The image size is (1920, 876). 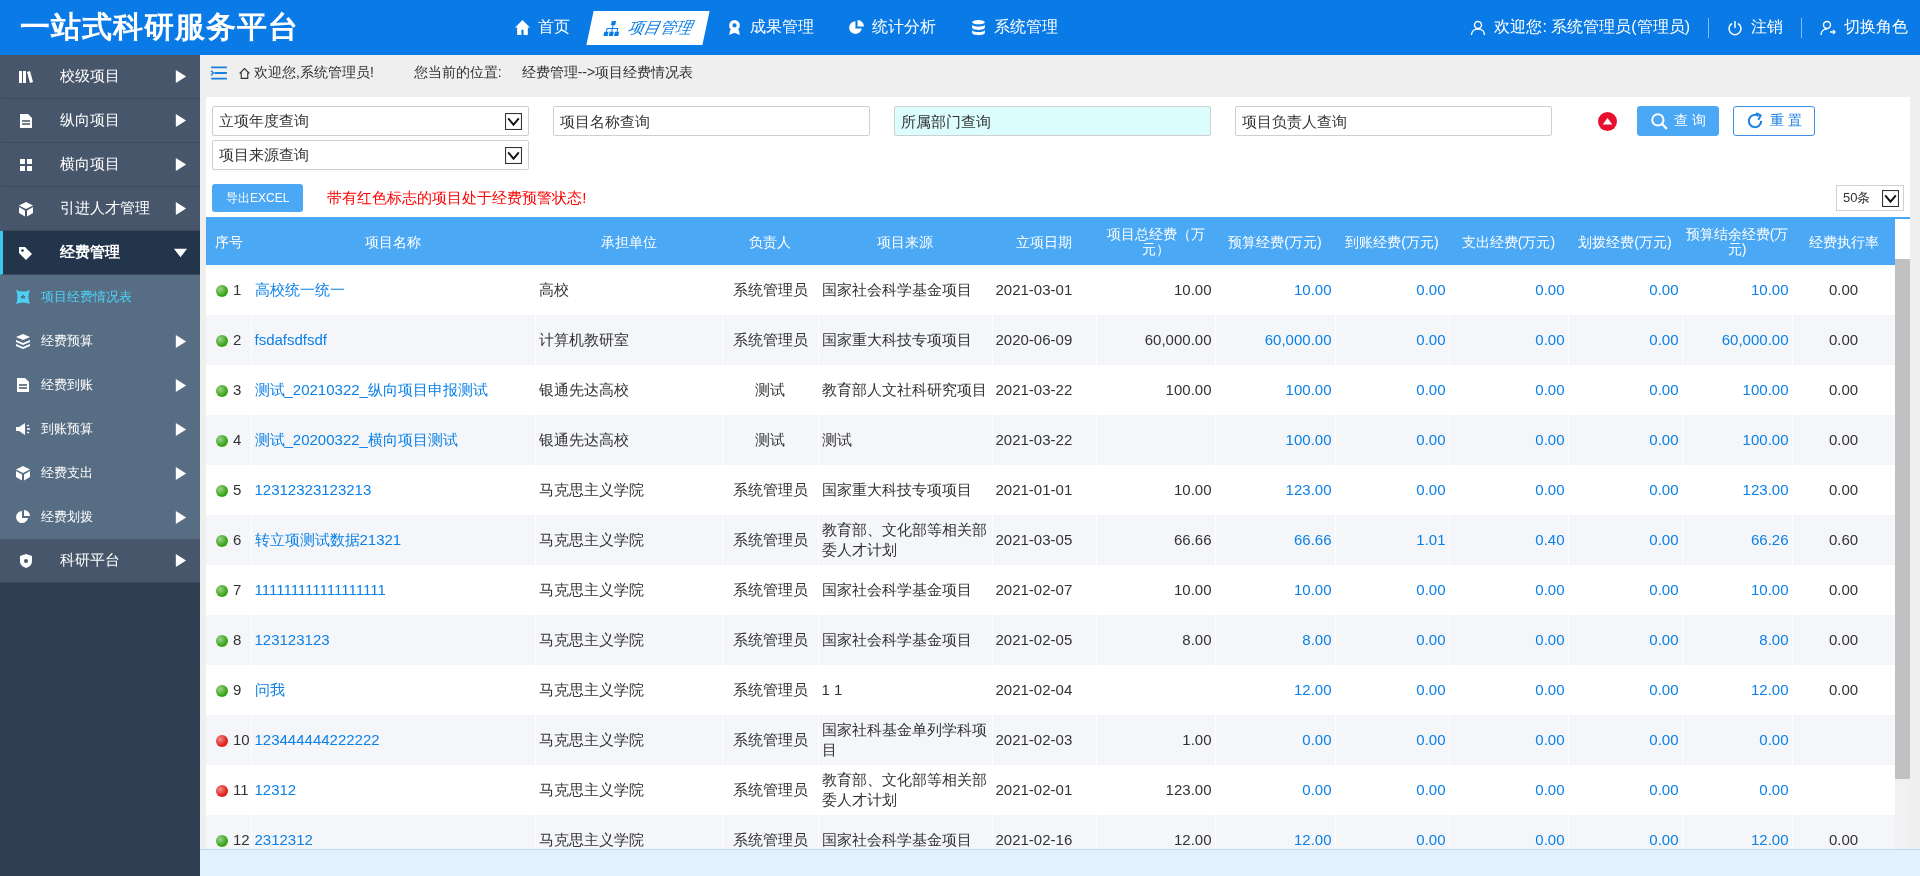 What do you see at coordinates (275, 789) in the screenshot?
I see `project-name-link: 12312` at bounding box center [275, 789].